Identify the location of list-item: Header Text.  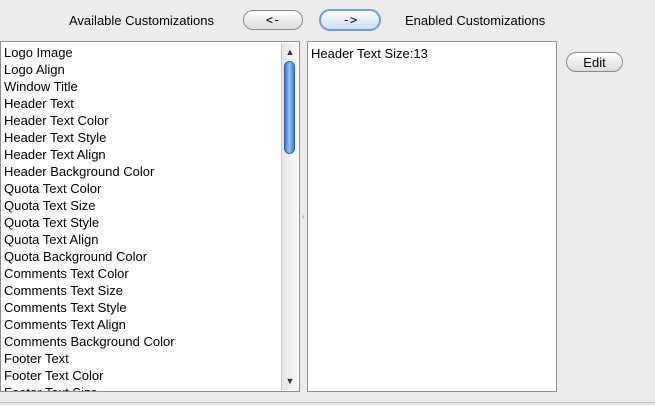
(141, 103).